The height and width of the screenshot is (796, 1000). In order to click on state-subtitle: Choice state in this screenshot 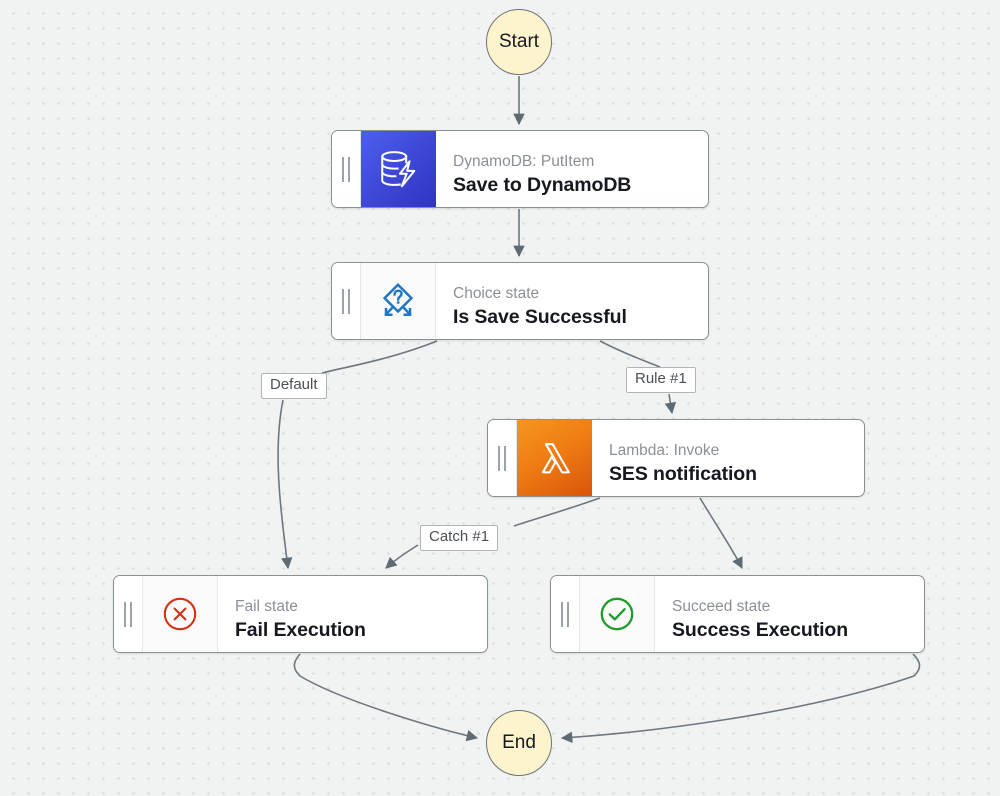, I will do `click(496, 293)`.